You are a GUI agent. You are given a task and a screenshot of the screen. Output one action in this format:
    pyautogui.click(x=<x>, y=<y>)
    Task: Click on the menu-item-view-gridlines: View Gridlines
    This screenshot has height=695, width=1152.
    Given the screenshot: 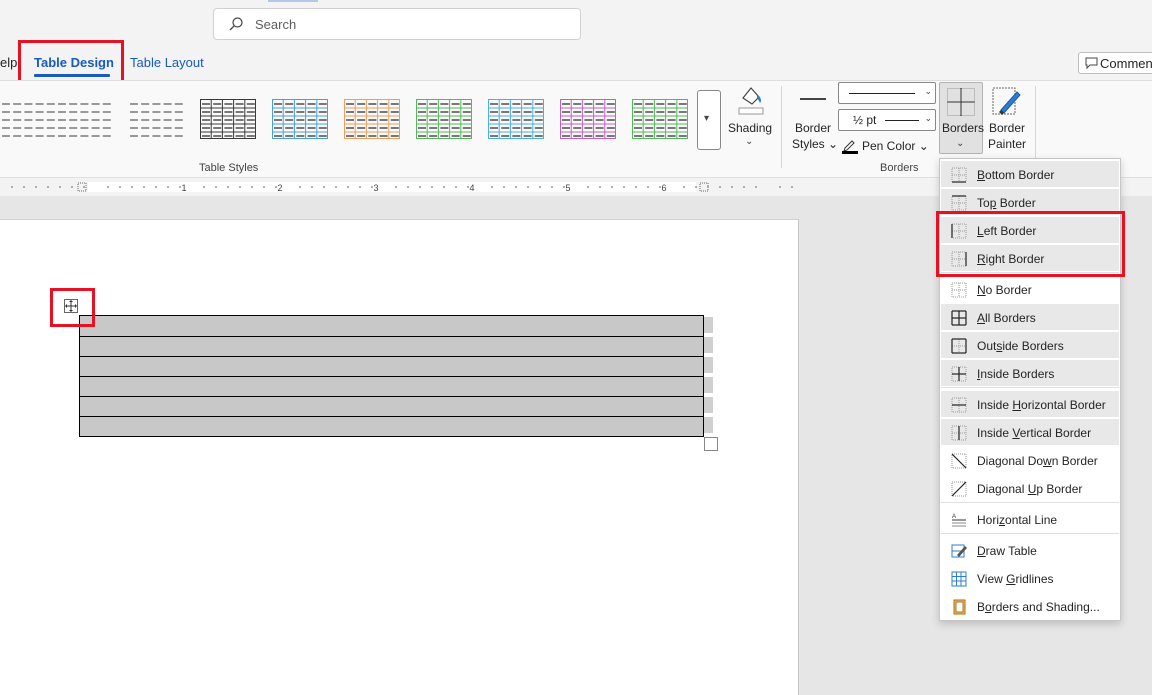 What is the action you would take?
    pyautogui.click(x=1030, y=578)
    